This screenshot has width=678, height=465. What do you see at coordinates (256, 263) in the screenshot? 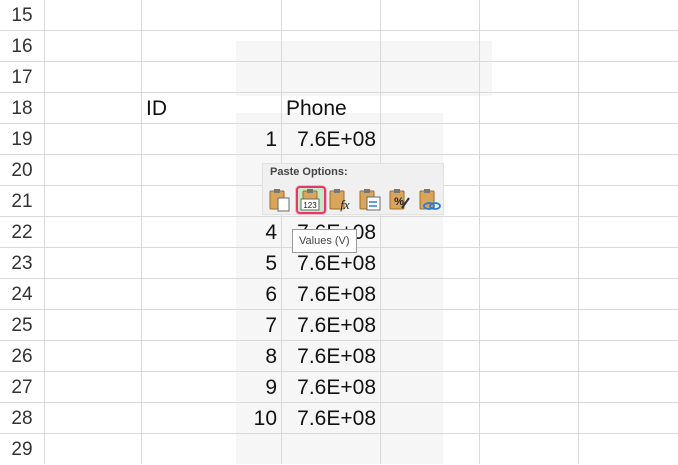
I see `id-cell: 5` at bounding box center [256, 263].